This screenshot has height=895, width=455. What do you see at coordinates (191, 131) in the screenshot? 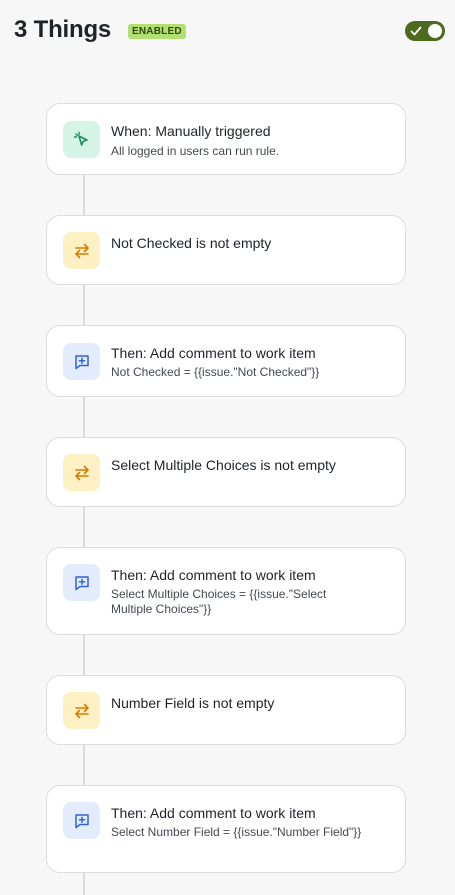
I see `step-title: When: Manually triggered` at bounding box center [191, 131].